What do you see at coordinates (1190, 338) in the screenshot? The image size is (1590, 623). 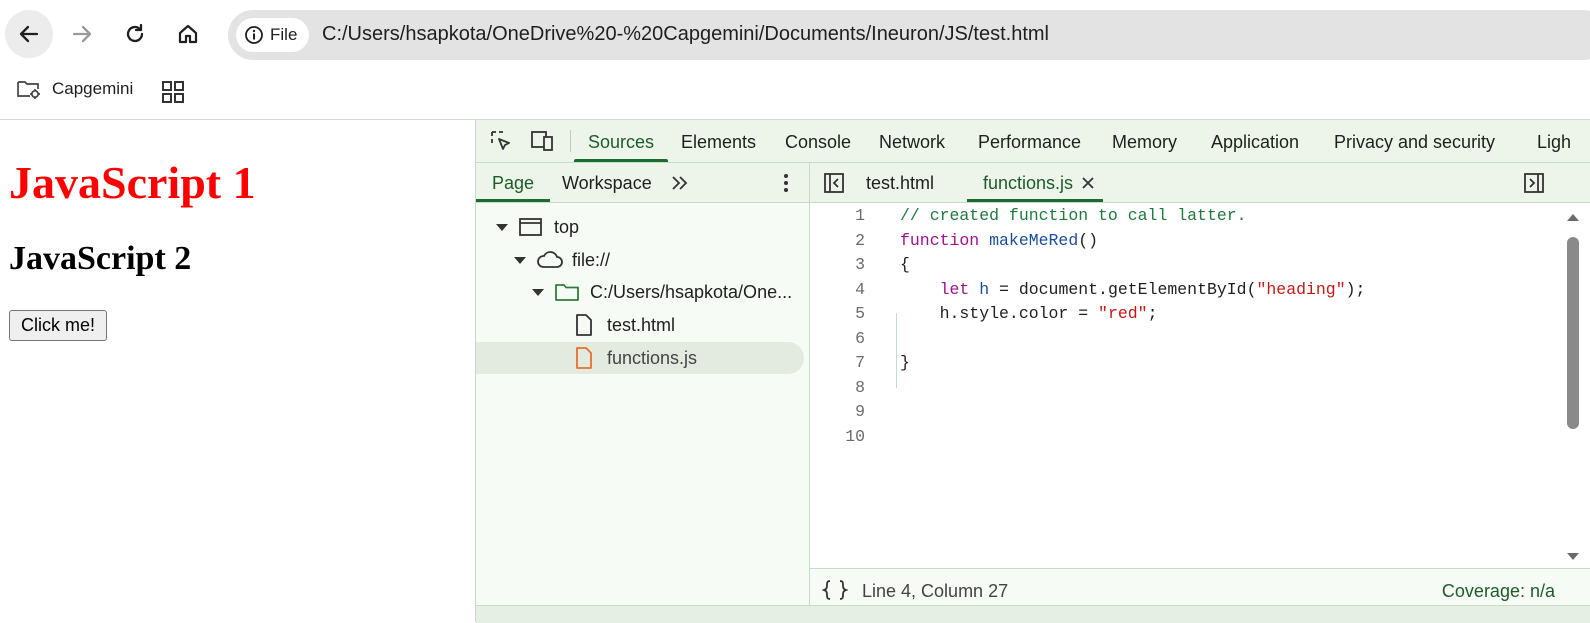 I see `code-line: 6` at bounding box center [1190, 338].